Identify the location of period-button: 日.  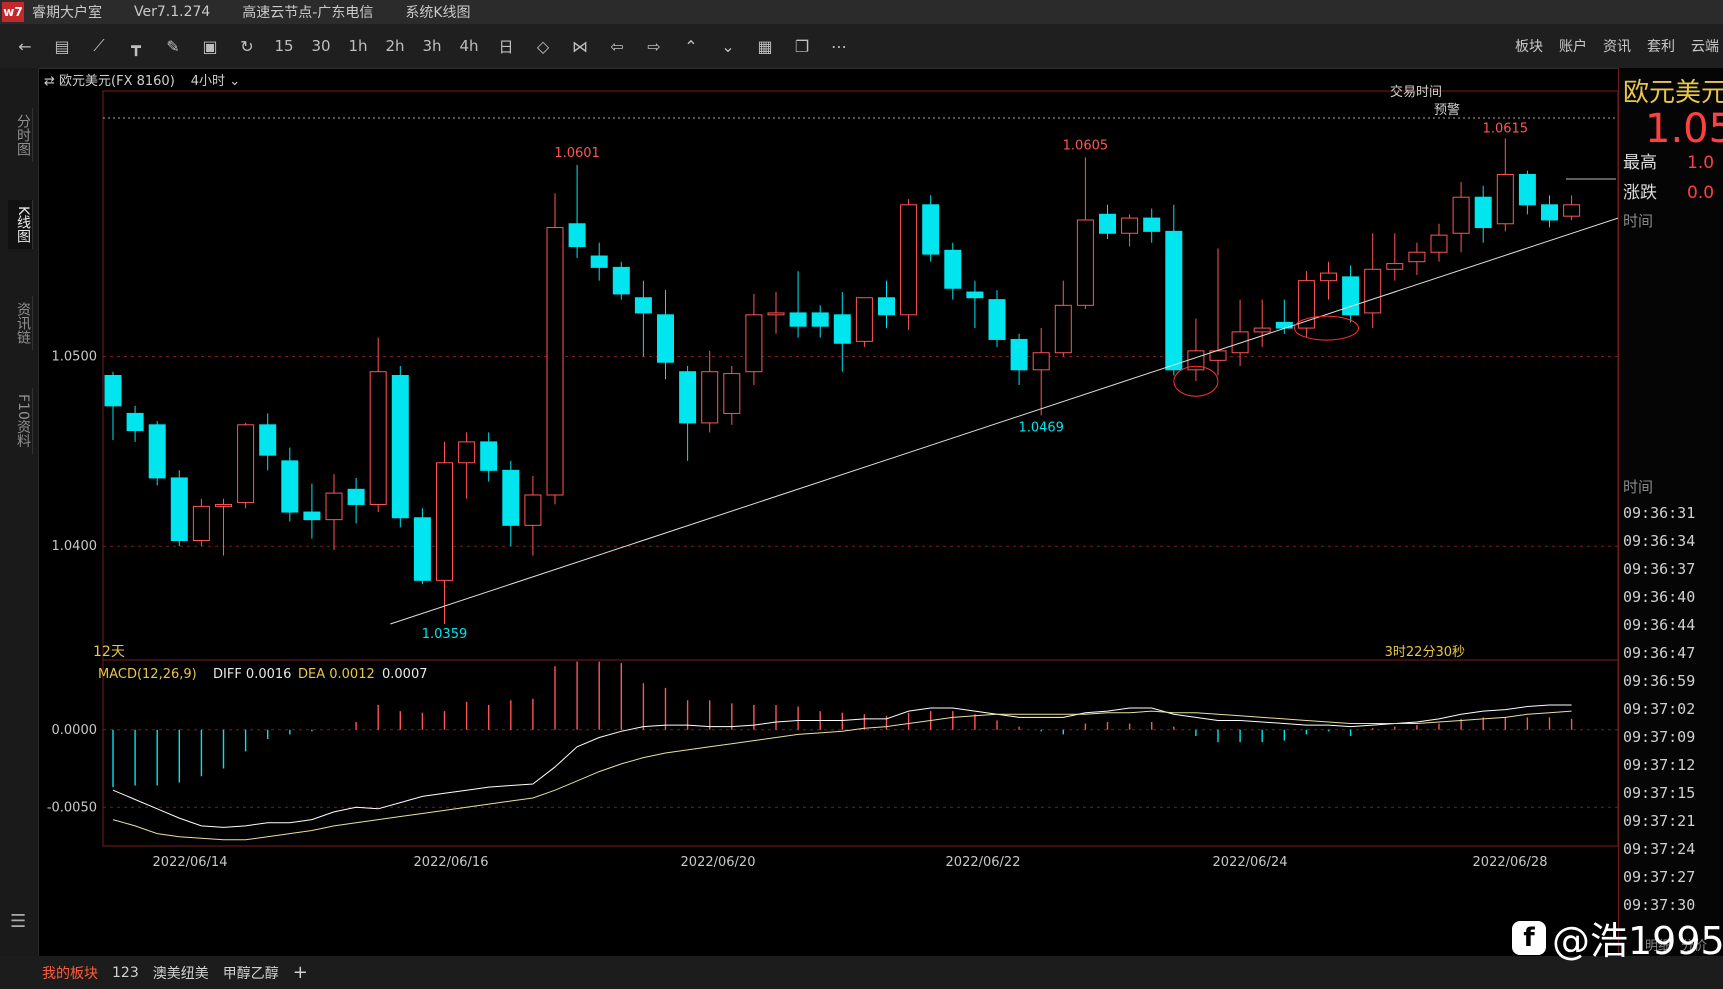
(506, 46).